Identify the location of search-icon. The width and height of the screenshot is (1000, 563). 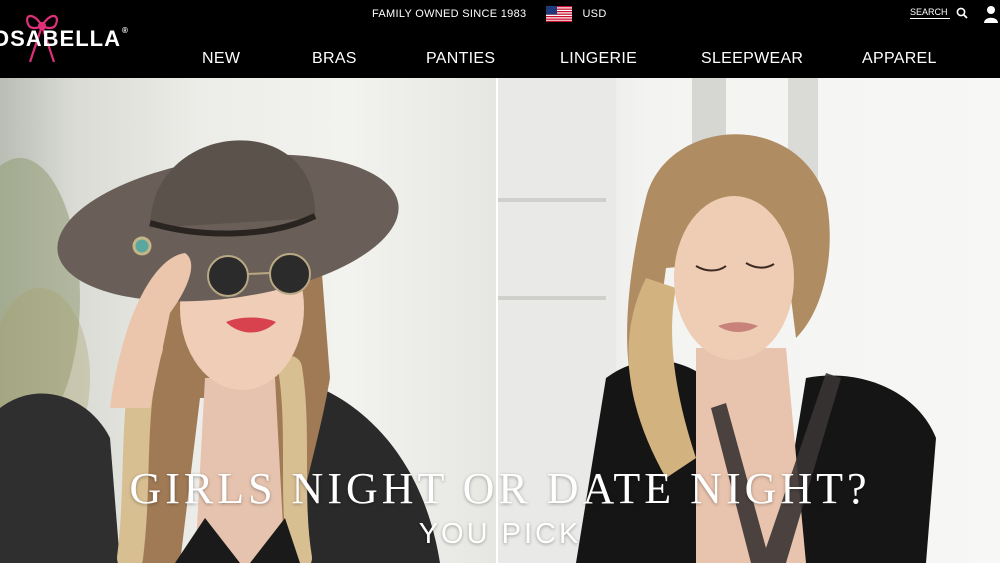
(962, 13).